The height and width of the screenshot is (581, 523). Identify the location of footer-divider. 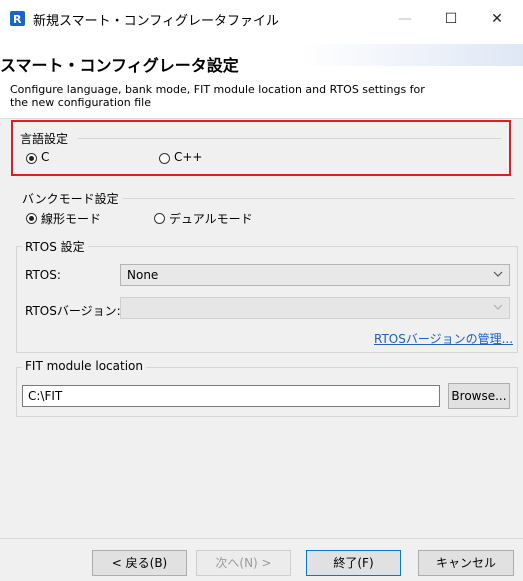
(261, 538).